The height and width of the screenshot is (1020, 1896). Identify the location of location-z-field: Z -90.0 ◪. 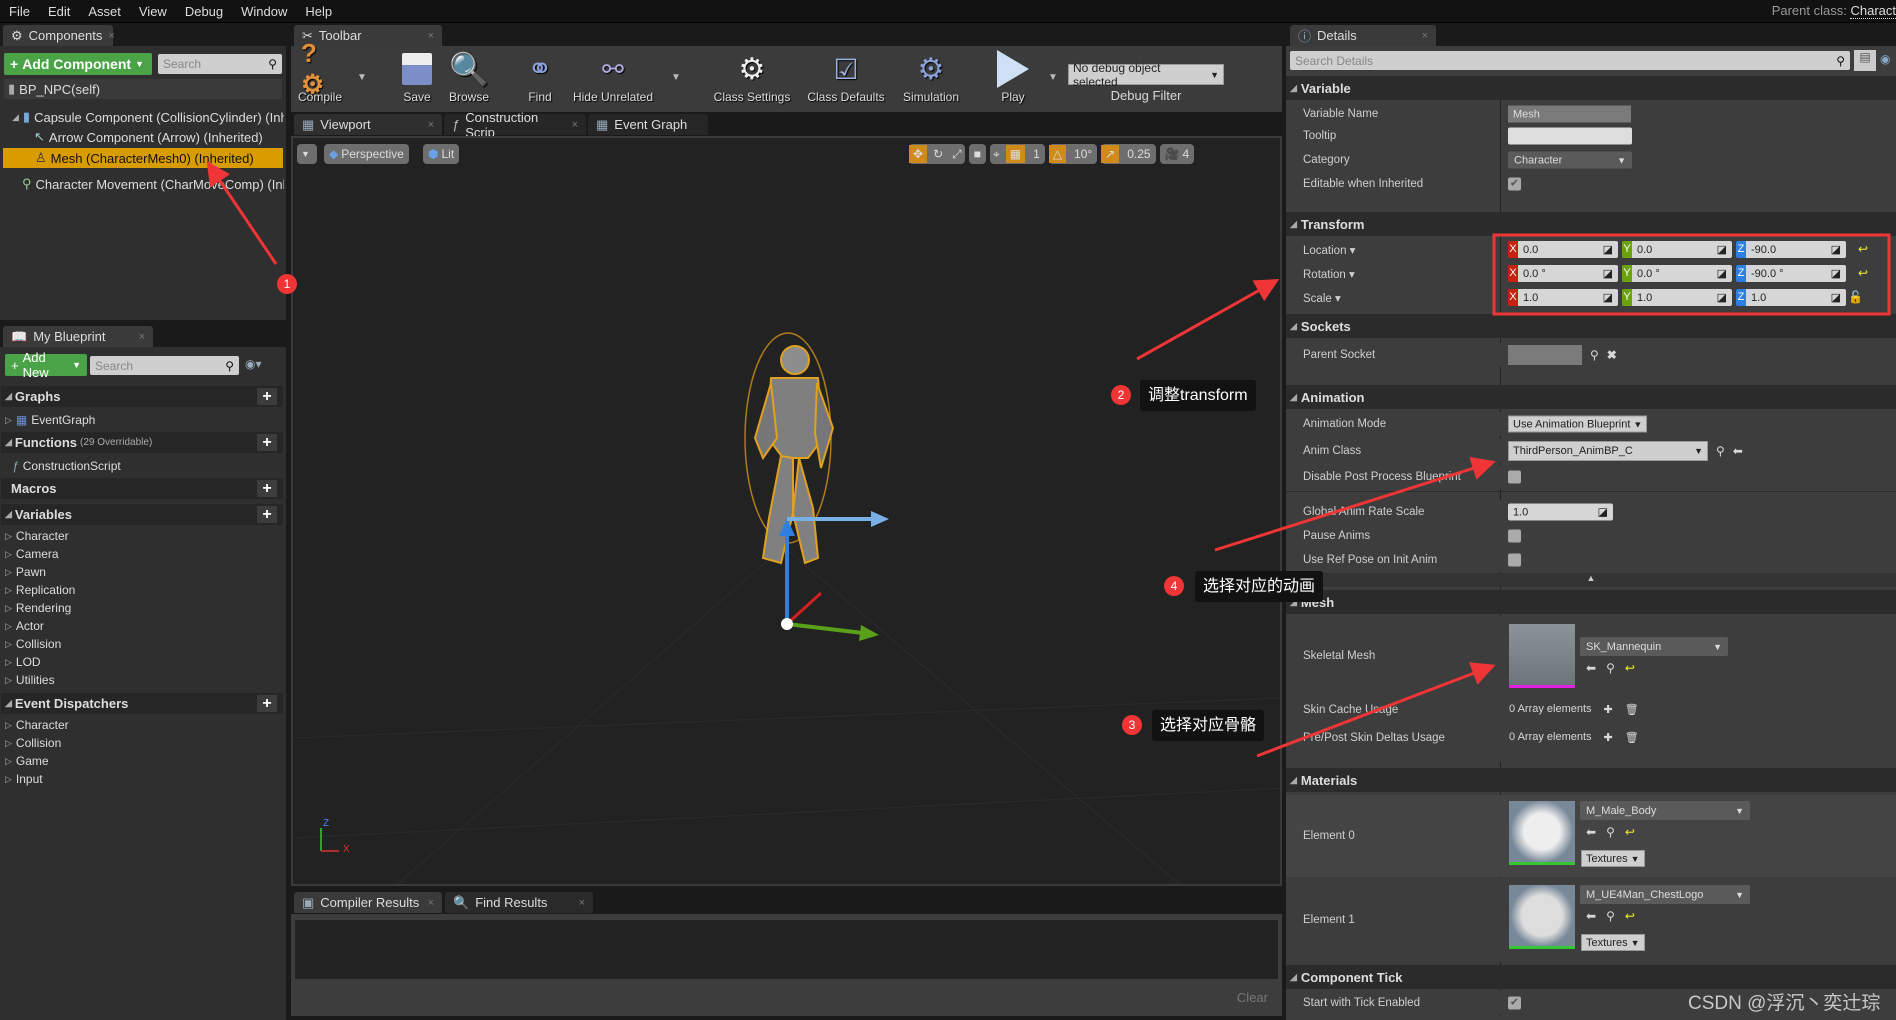
(1791, 249).